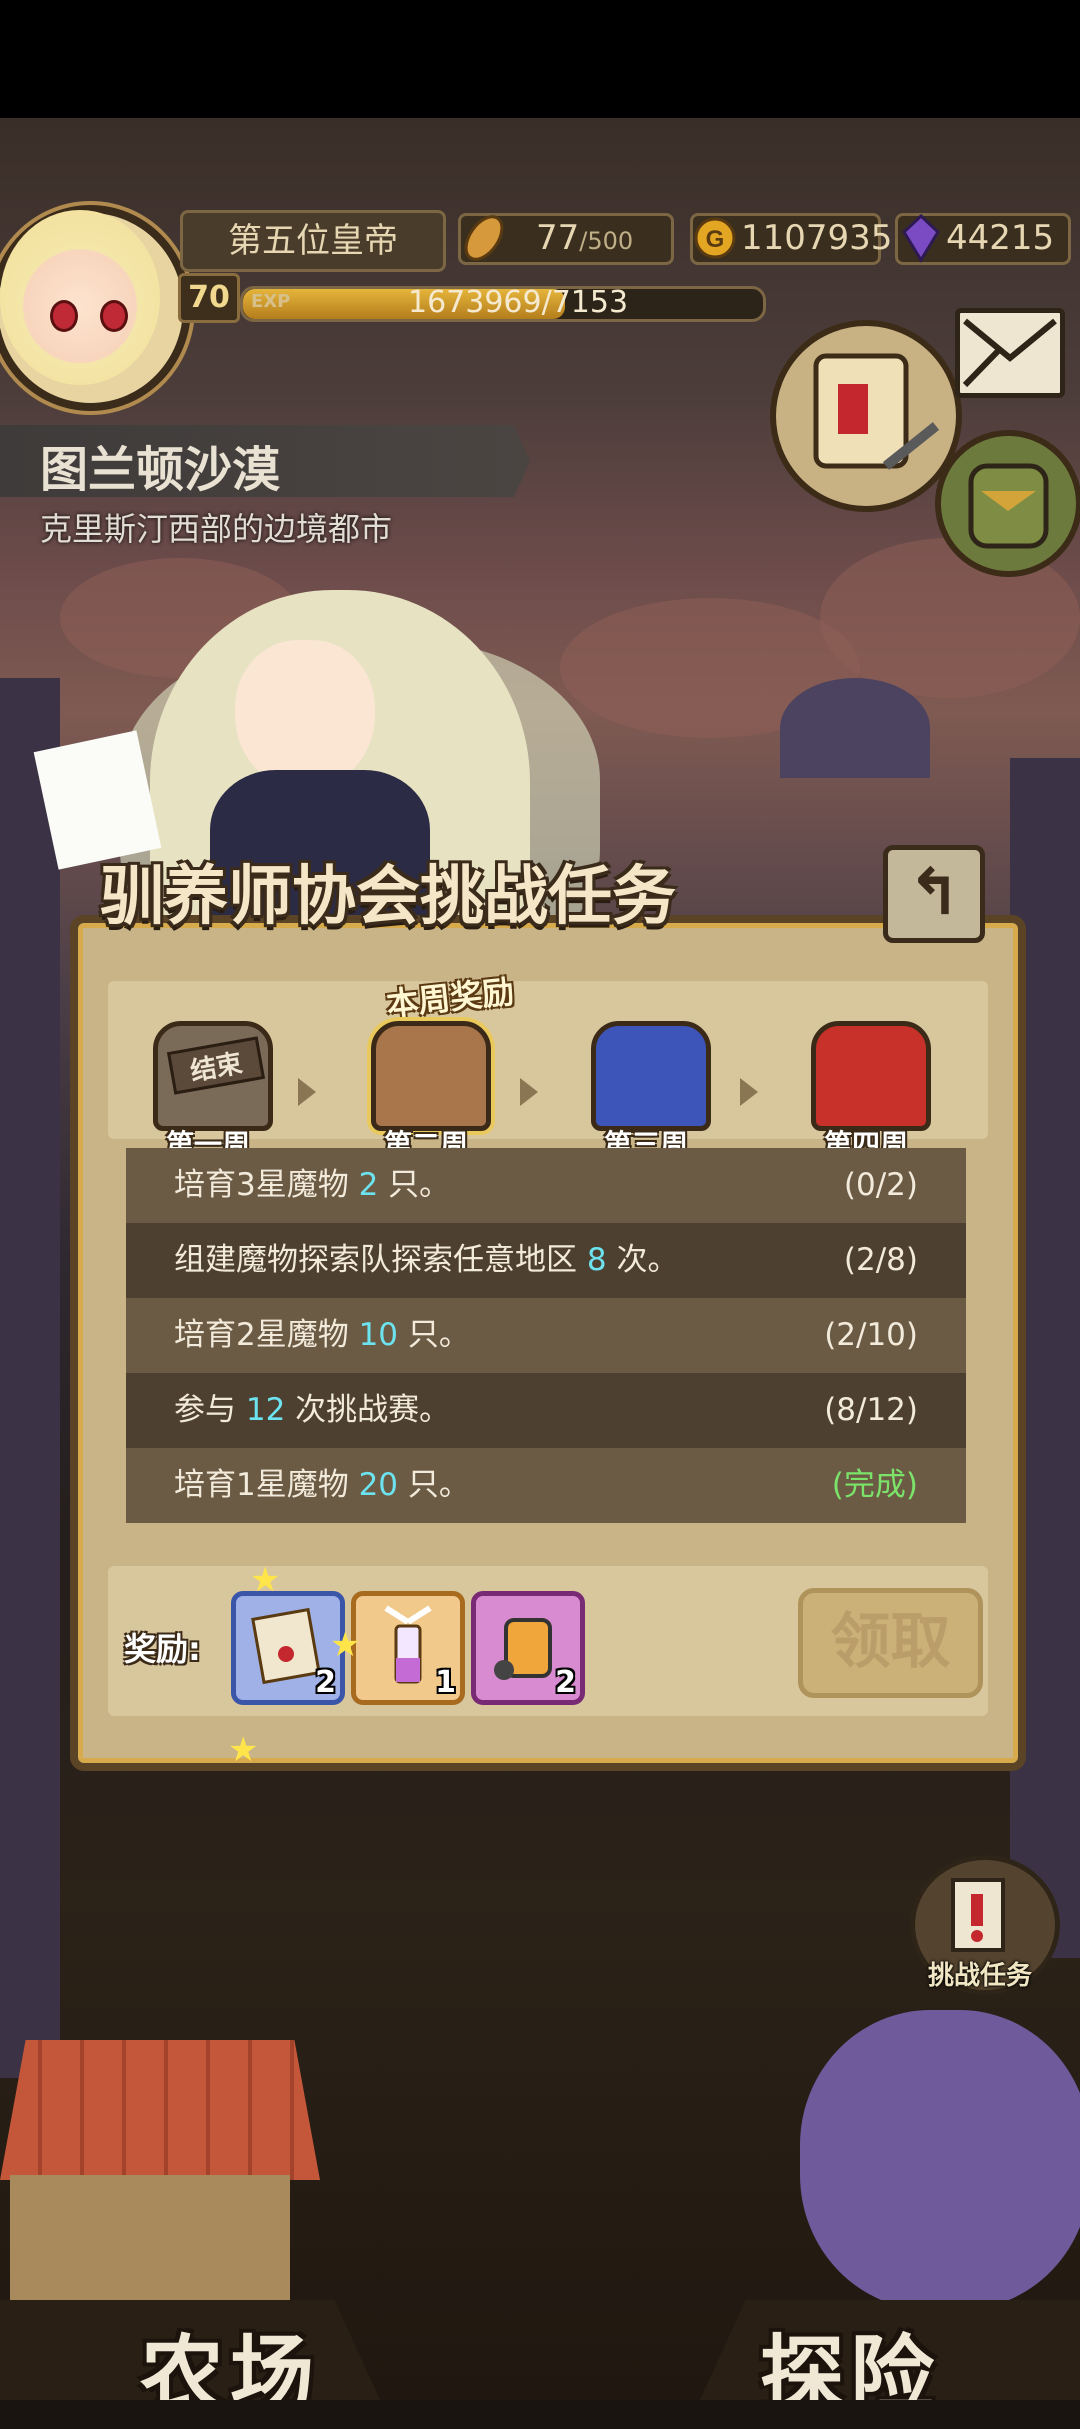 The height and width of the screenshot is (2429, 1080). Describe the element at coordinates (546, 1410) in the screenshot. I see `task-row: 参与 12 次挑战赛。 (8/12)` at that location.